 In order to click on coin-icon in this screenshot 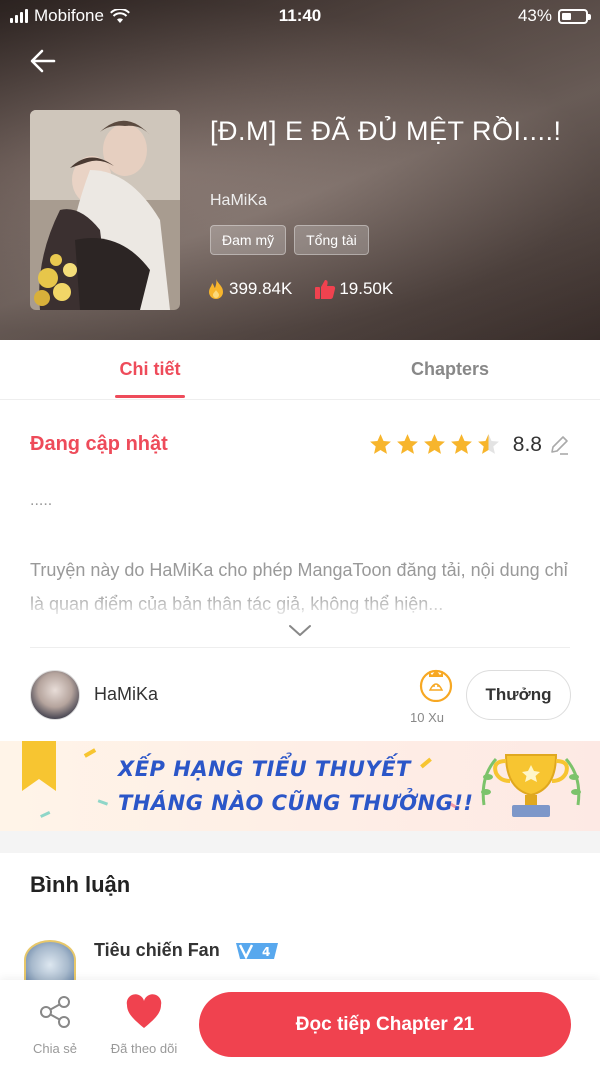, I will do `click(436, 685)`.